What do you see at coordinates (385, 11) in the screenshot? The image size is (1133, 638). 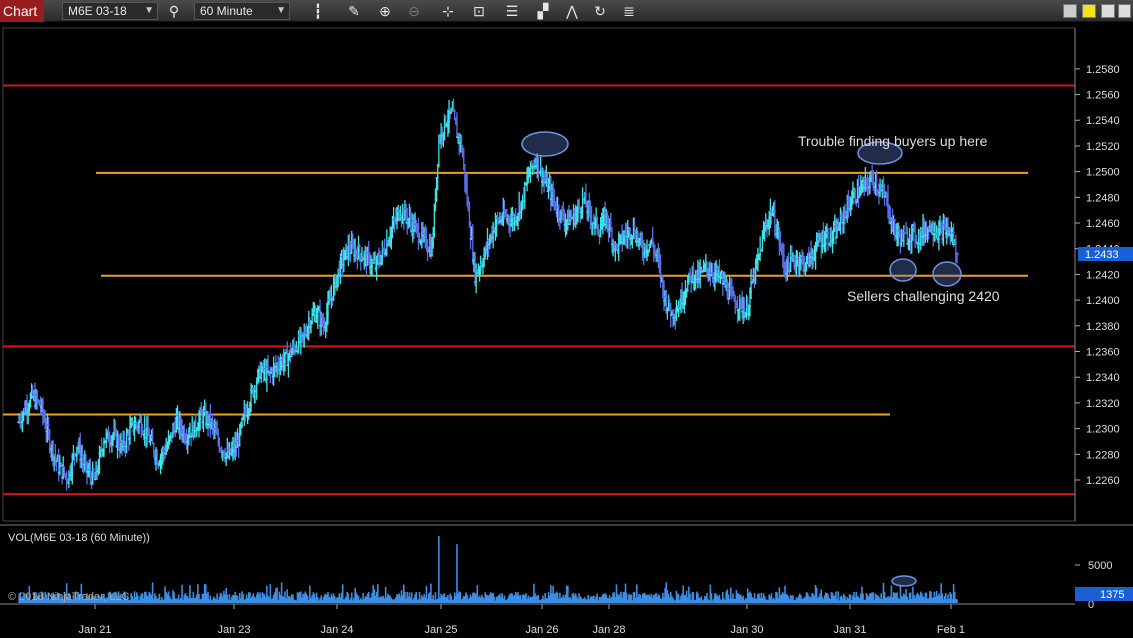 I see `zoom-in-icon: ⊕` at bounding box center [385, 11].